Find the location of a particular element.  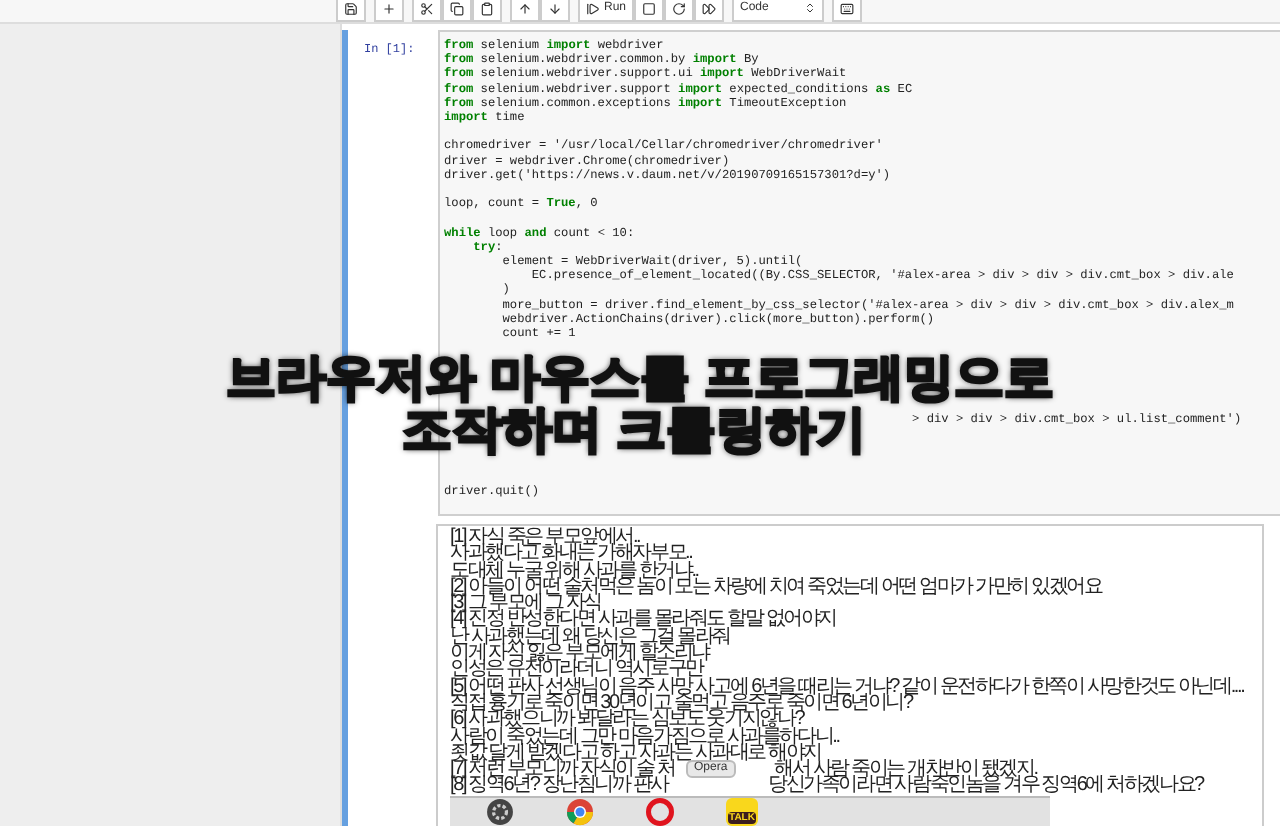

stop-icon is located at coordinates (649, 11).